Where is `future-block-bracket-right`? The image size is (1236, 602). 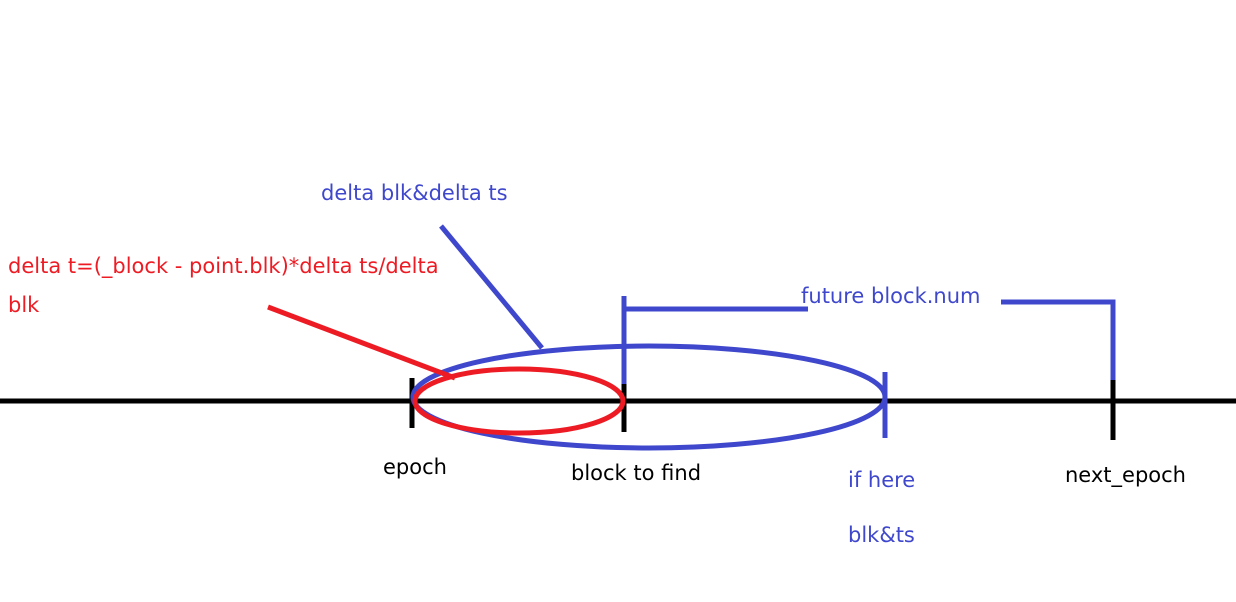 future-block-bracket-right is located at coordinates (1058, 308).